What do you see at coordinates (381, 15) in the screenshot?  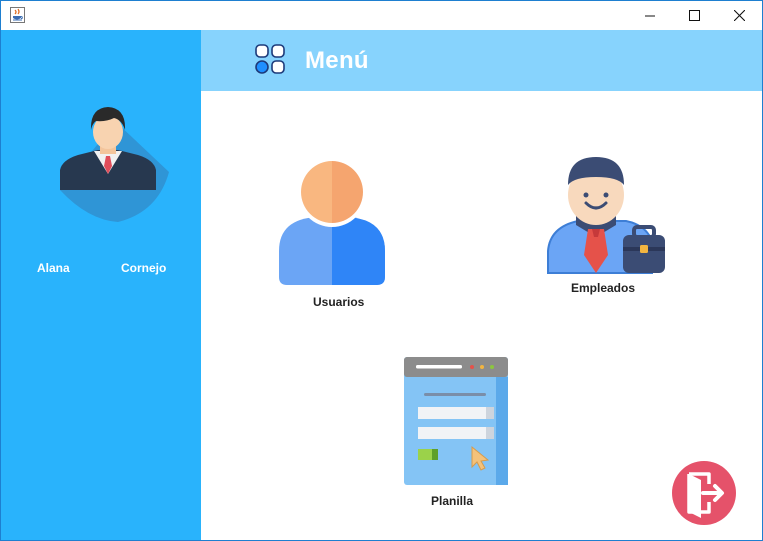 I see `title-bar` at bounding box center [381, 15].